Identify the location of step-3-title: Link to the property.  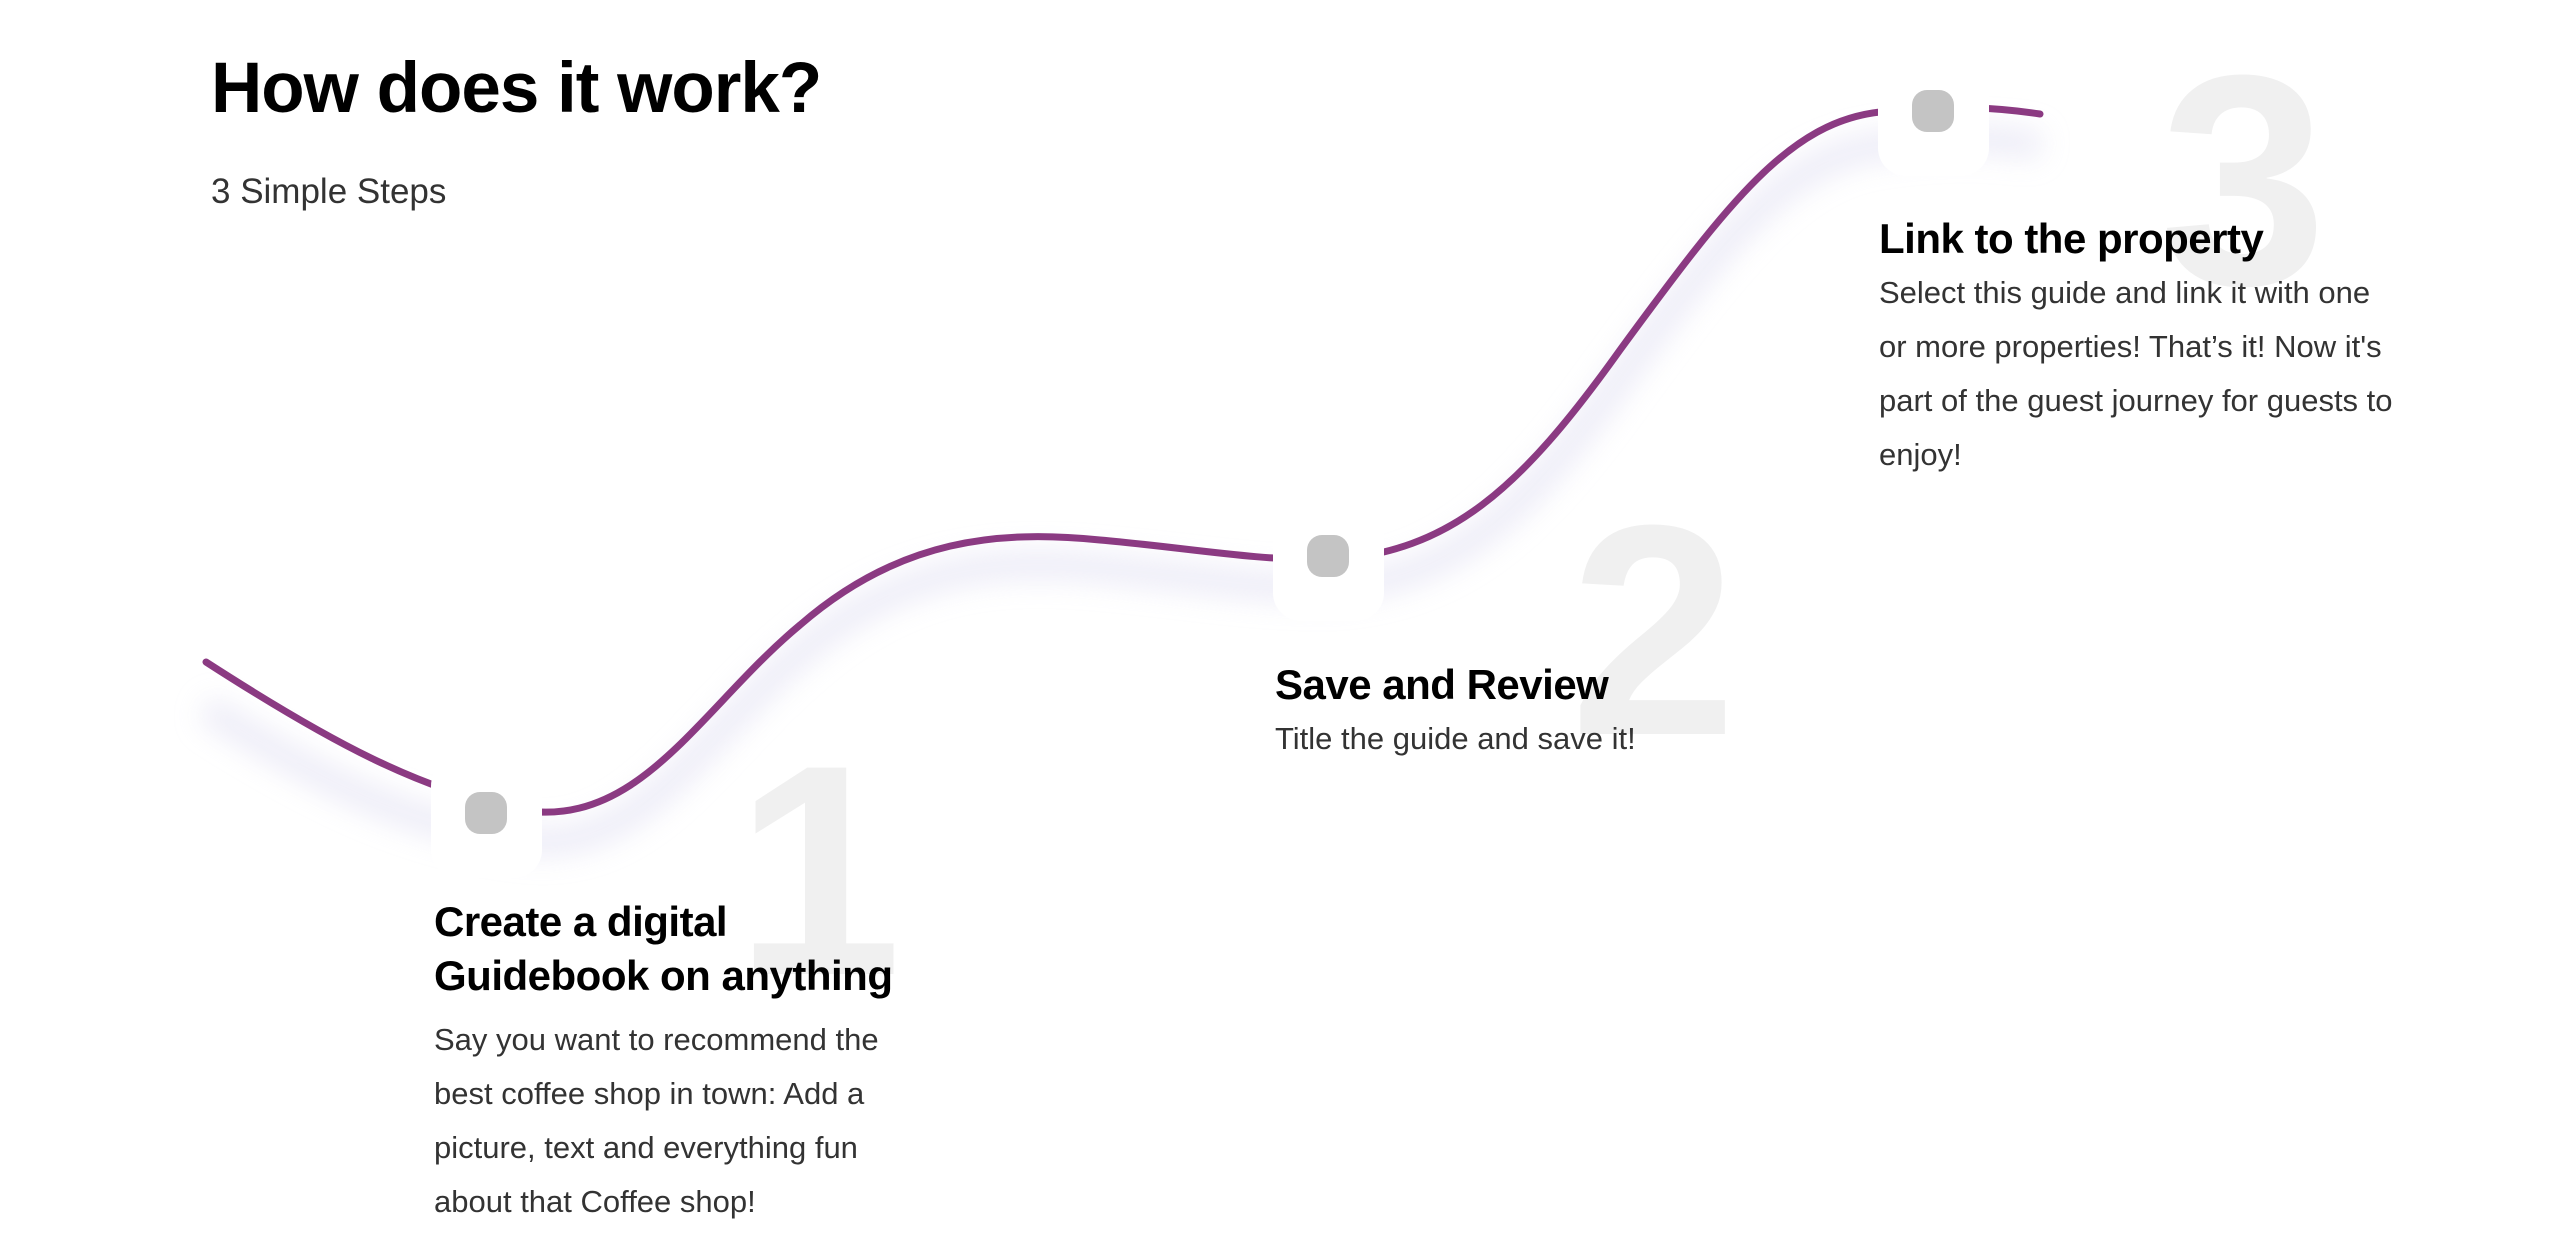
(2071, 238).